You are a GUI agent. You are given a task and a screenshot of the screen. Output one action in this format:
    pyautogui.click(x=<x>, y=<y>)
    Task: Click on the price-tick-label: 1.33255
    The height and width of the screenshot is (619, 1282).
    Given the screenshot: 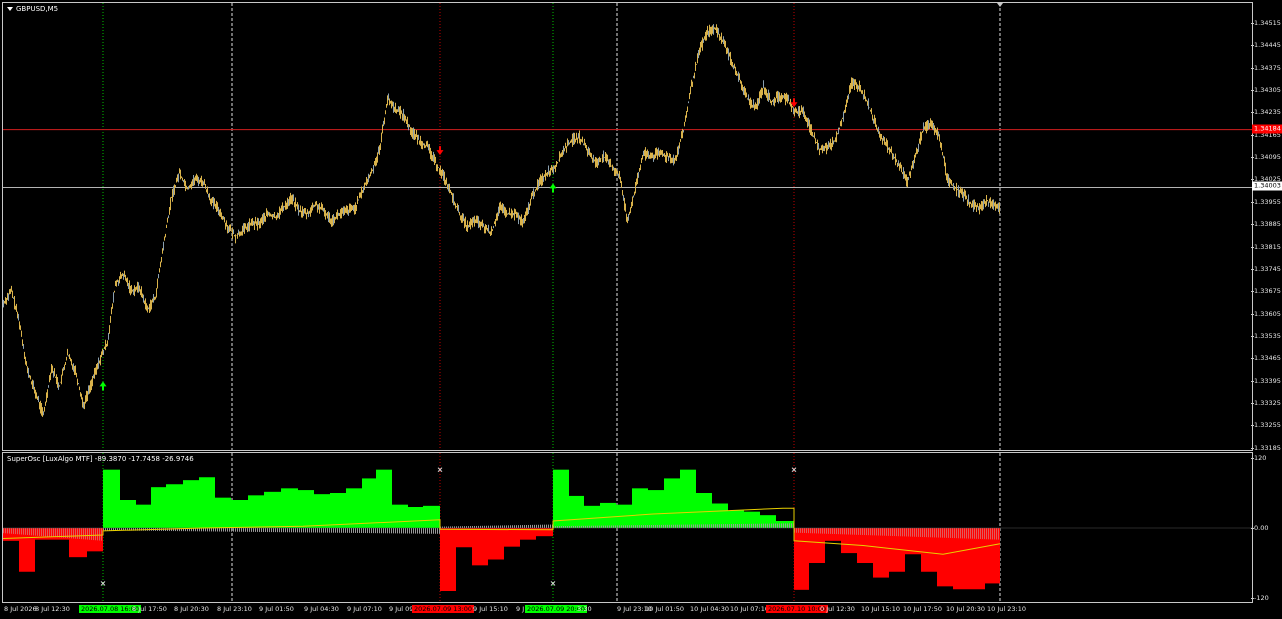 What is the action you would take?
    pyautogui.click(x=1266, y=425)
    